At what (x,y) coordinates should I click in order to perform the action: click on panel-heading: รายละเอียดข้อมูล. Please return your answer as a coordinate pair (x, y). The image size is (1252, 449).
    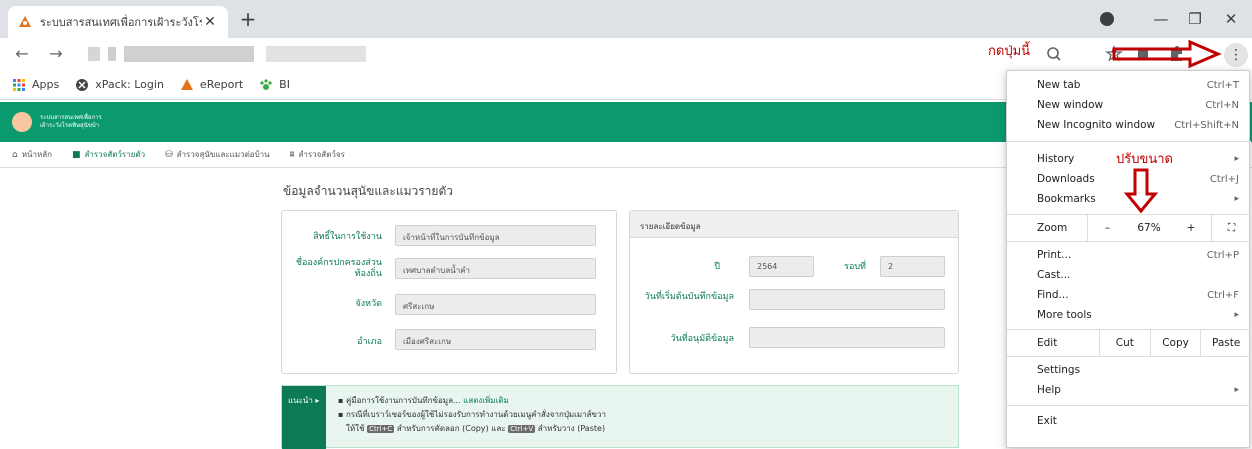
    Looking at the image, I should click on (794, 224).